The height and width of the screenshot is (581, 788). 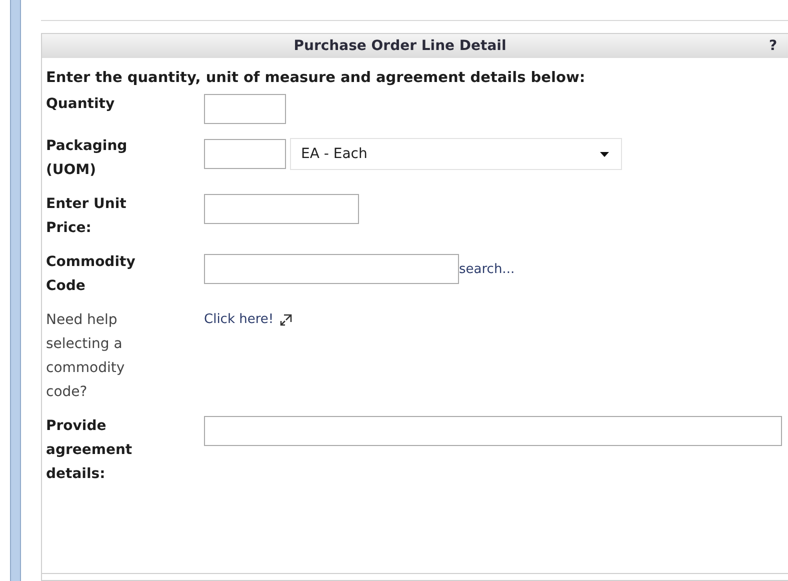 I want to click on uom-dropdown: EA - Each, so click(x=456, y=154).